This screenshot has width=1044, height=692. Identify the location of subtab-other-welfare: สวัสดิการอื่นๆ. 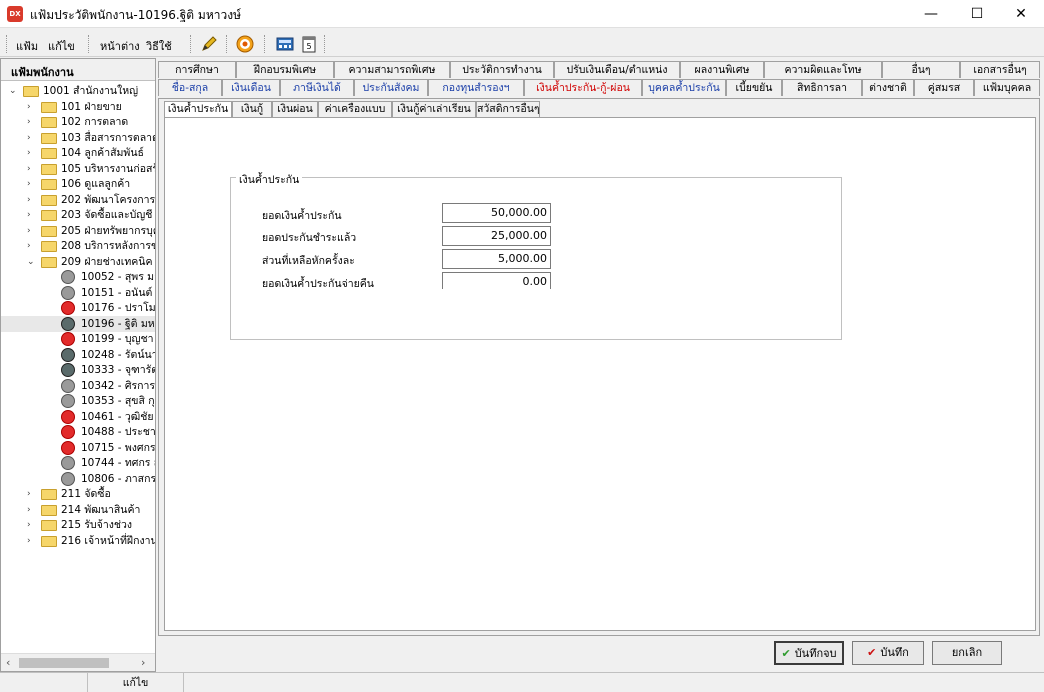
(508, 109).